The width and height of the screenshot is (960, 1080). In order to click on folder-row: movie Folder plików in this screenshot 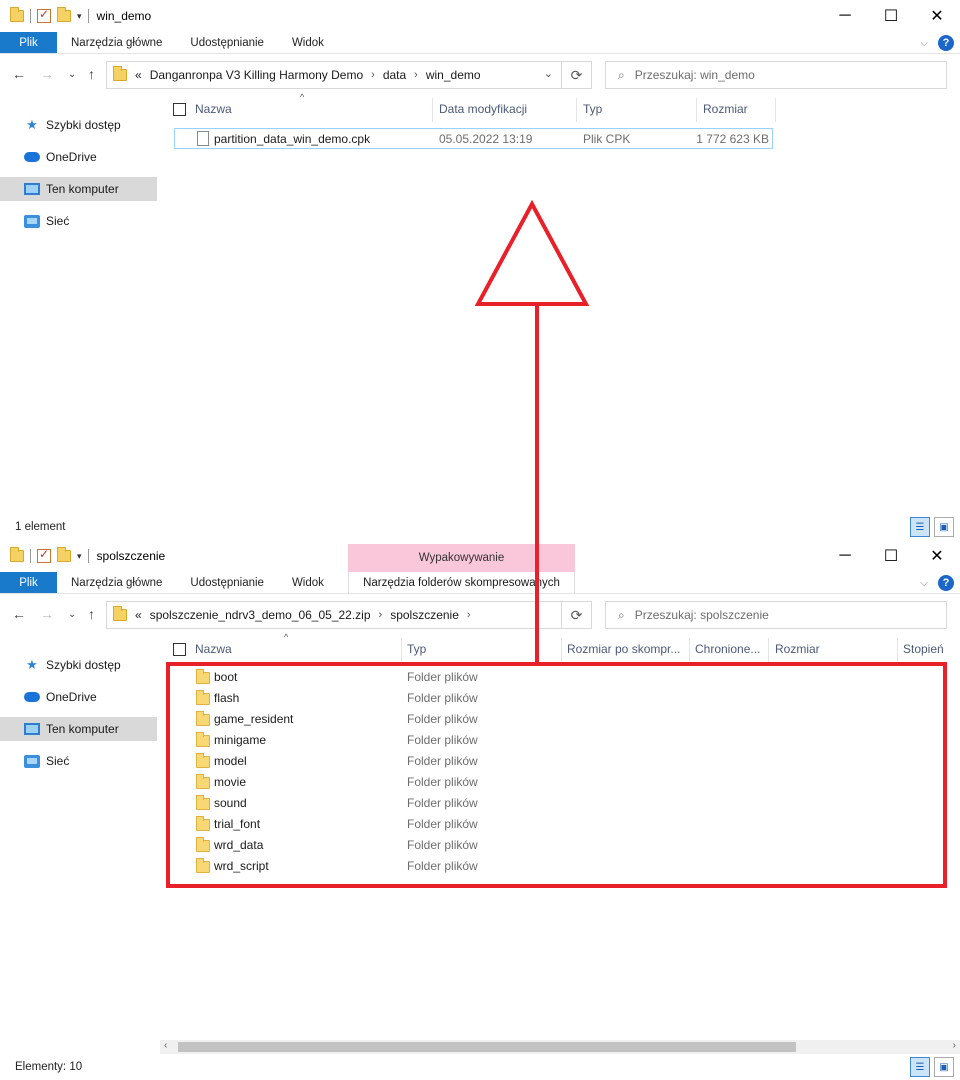, I will do `click(554, 782)`.